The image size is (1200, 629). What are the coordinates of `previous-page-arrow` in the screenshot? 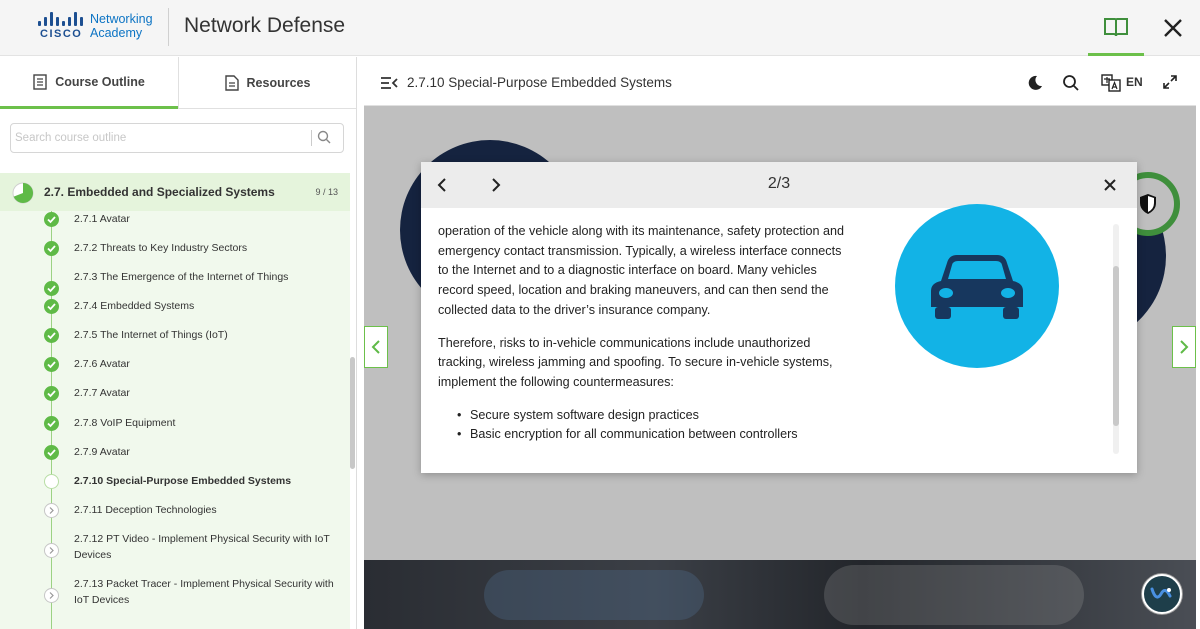 It's located at (376, 347).